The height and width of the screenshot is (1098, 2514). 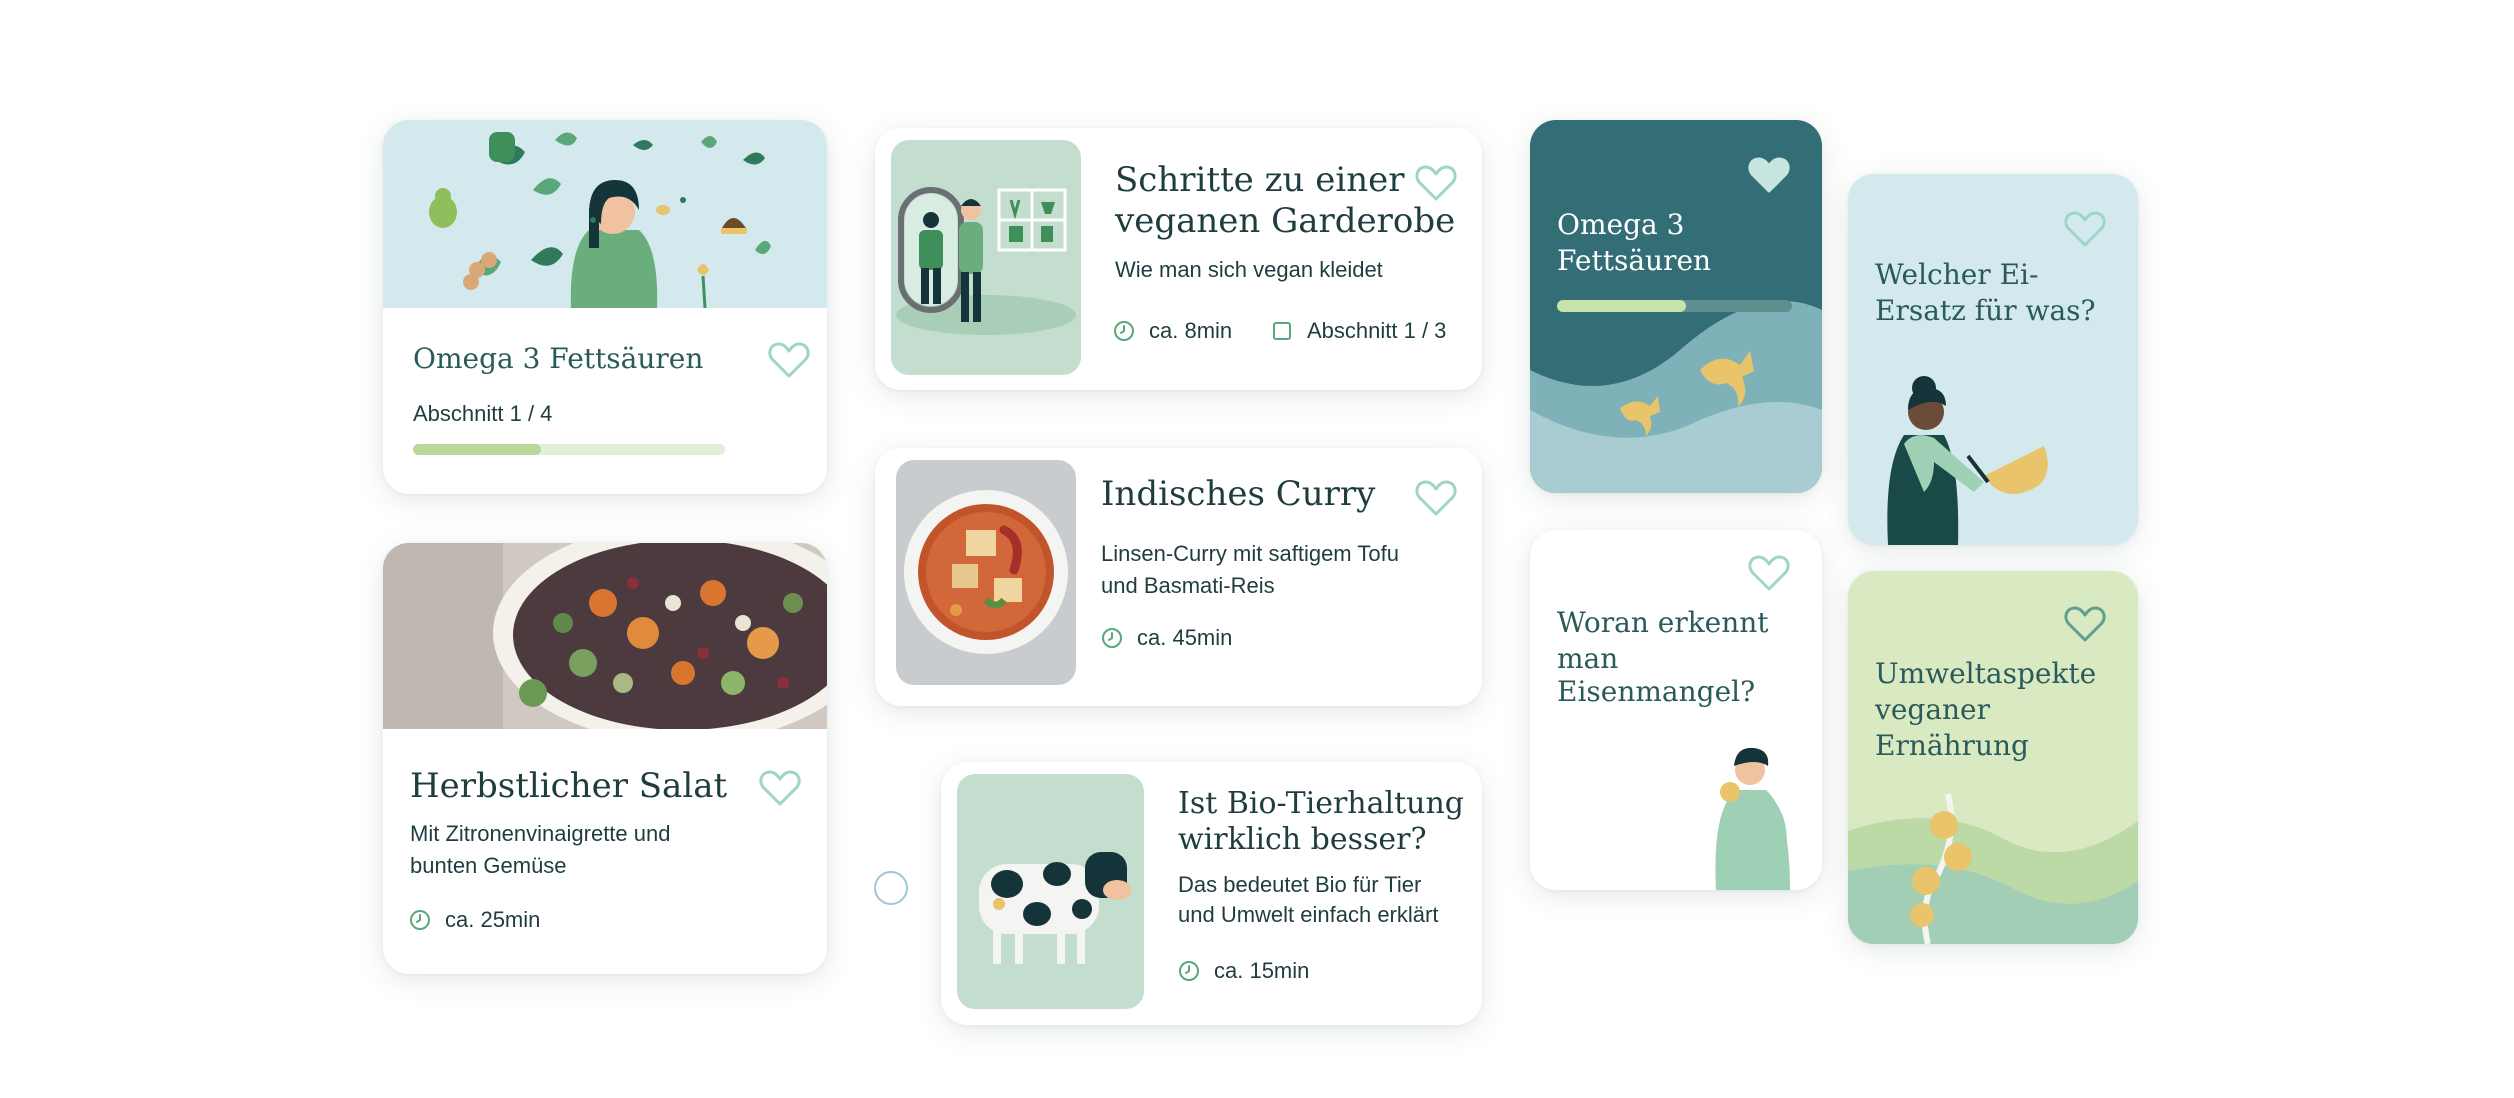 I want to click on duration-label: ca. 8min, so click(x=1191, y=330).